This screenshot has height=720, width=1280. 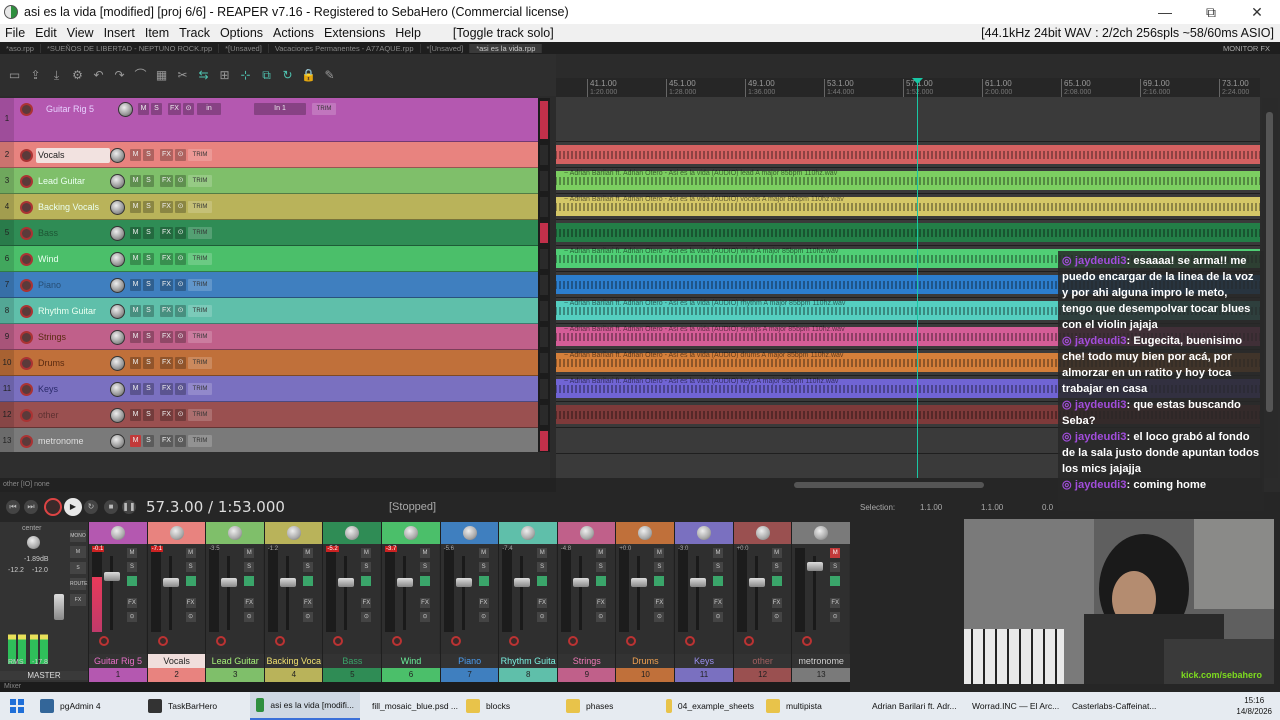 What do you see at coordinates (345, 48) in the screenshot?
I see `project-tab: Vacaciones Permanentes - A77AQUE.rpp` at bounding box center [345, 48].